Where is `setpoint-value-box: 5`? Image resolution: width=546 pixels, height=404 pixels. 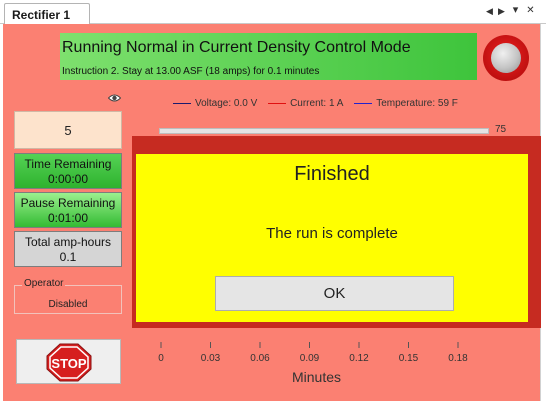
setpoint-value-box: 5 is located at coordinates (68, 130).